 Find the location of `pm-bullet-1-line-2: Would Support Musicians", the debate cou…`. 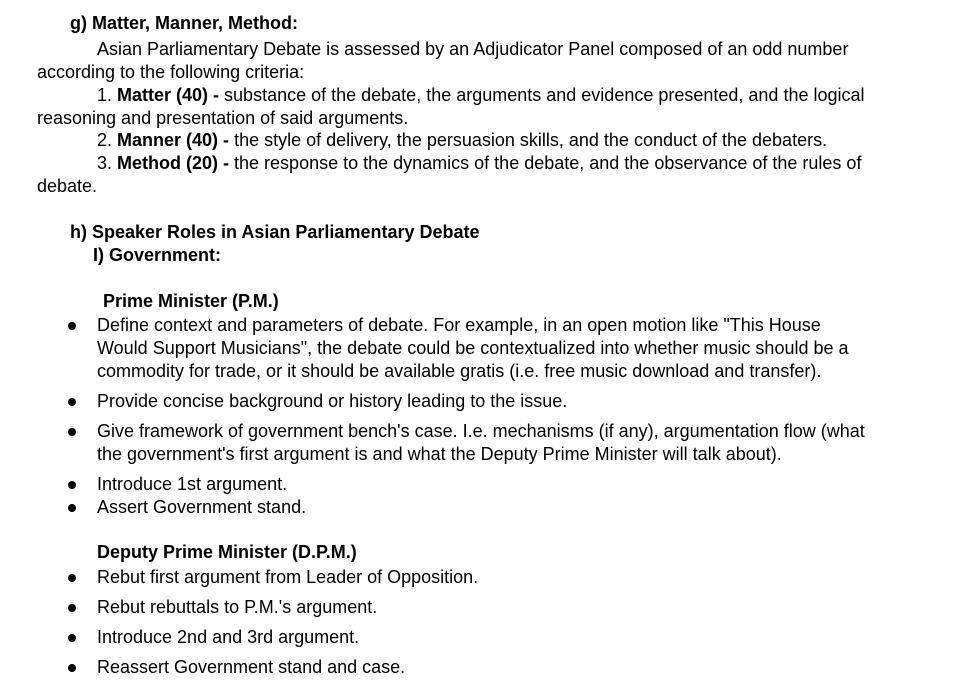

pm-bullet-1-line-2: Would Support Musicians", the debate cou… is located at coordinates (473, 348).